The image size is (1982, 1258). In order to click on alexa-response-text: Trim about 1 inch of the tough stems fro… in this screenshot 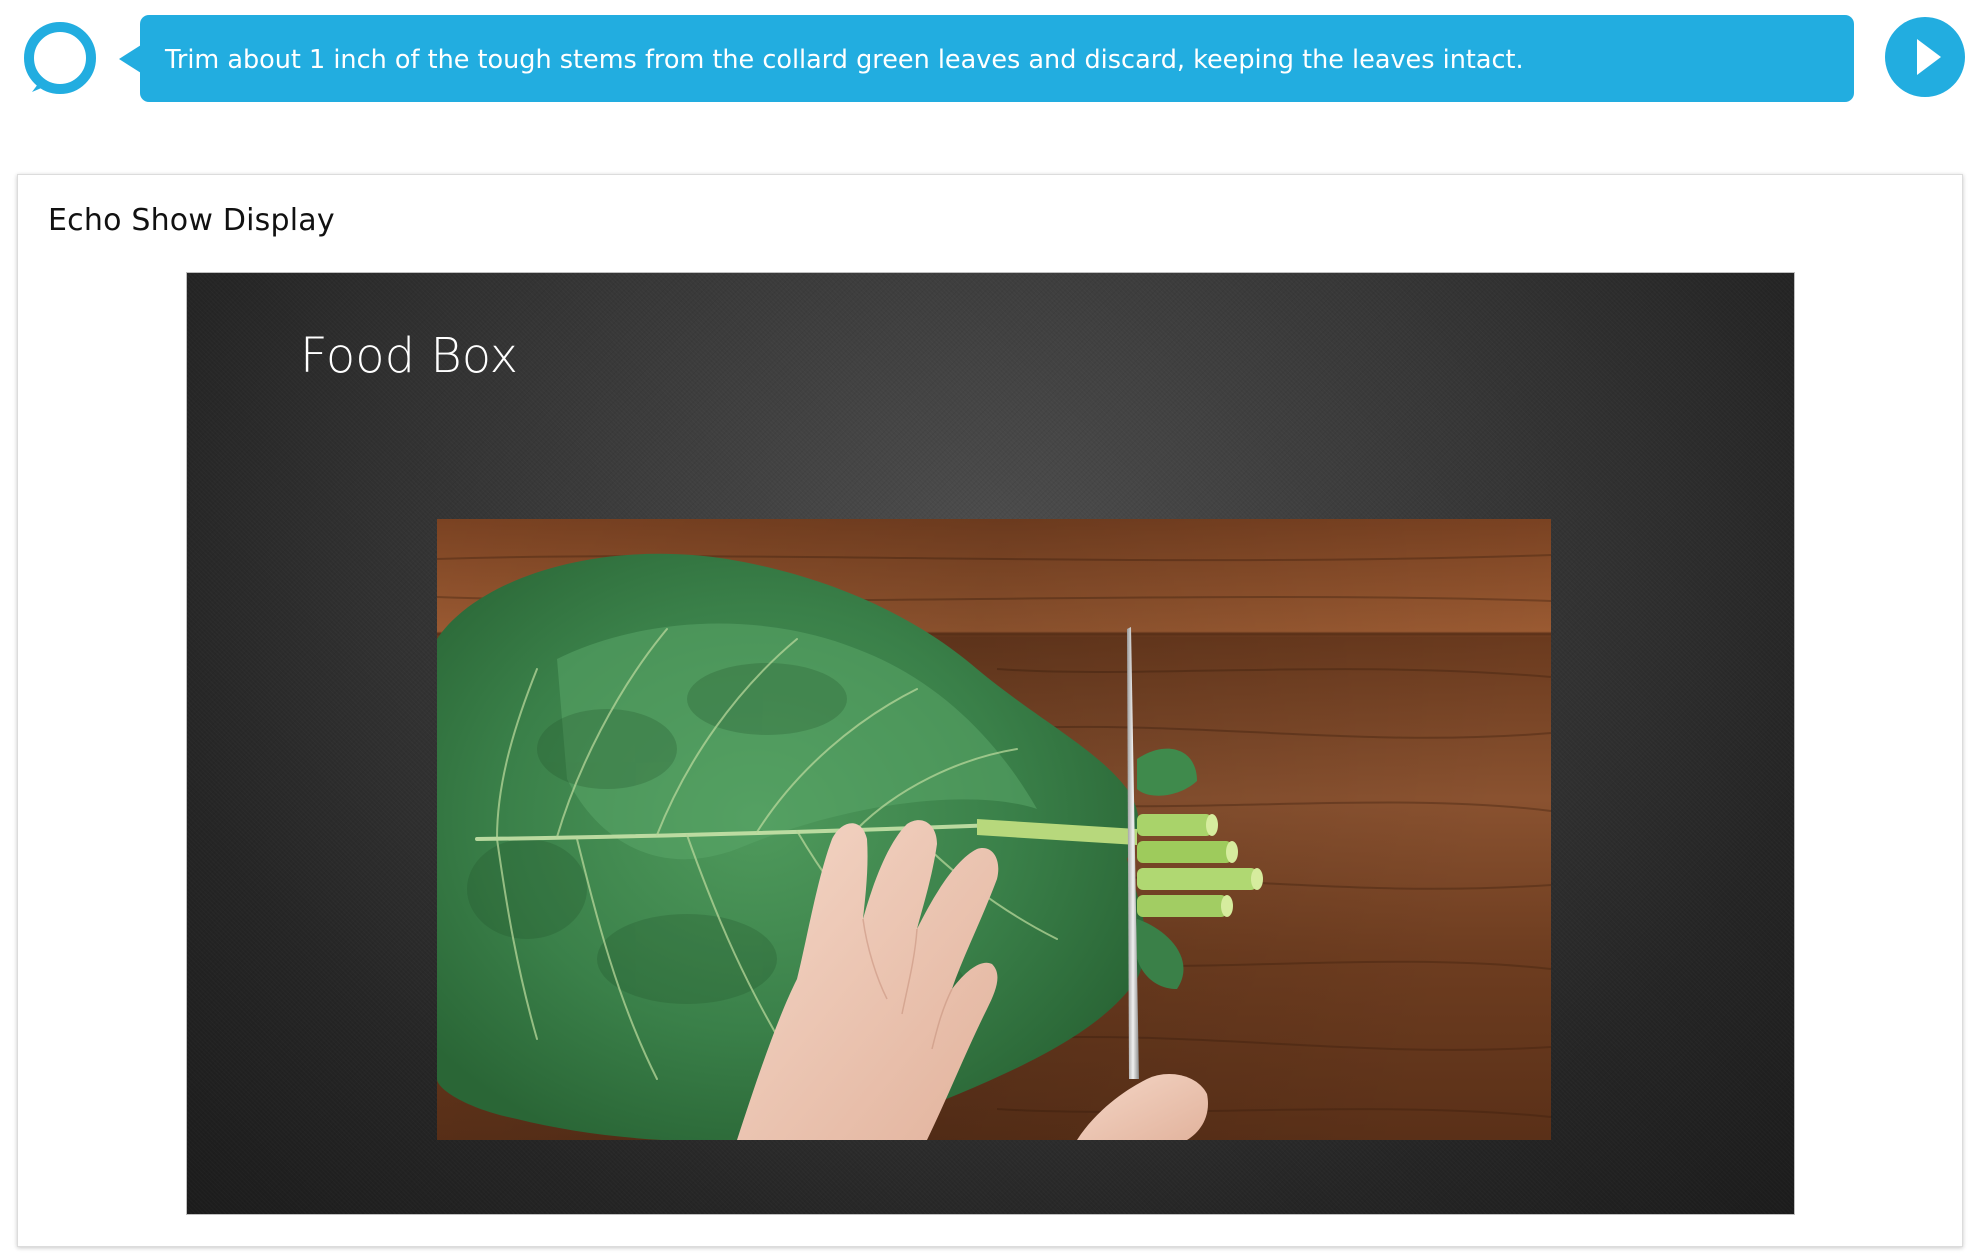, I will do `click(844, 59)`.